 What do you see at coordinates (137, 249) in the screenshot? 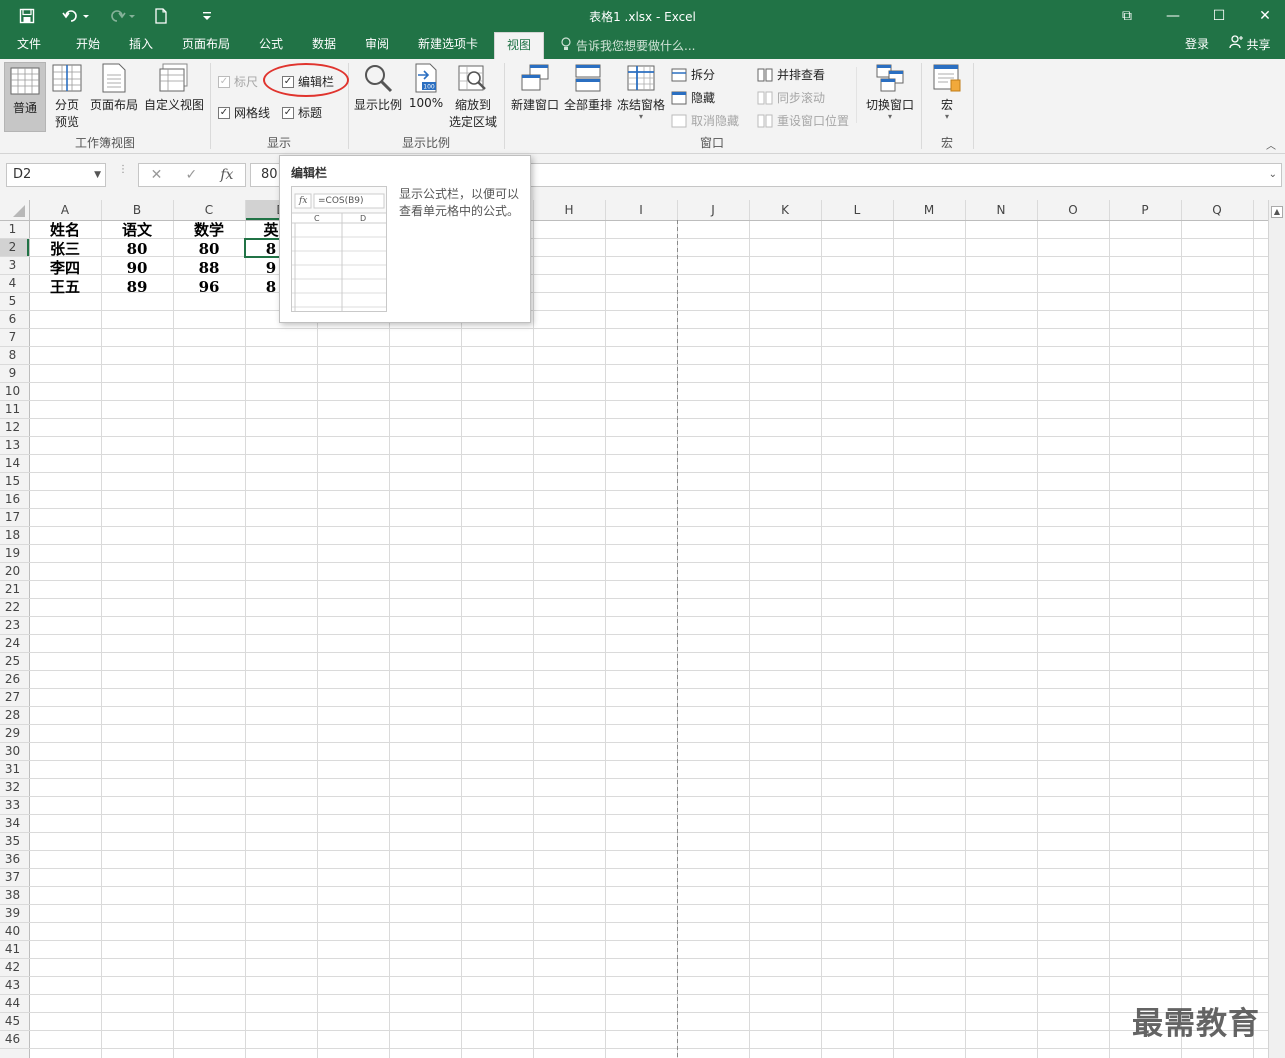
I see `cell-b2: 80` at bounding box center [137, 249].